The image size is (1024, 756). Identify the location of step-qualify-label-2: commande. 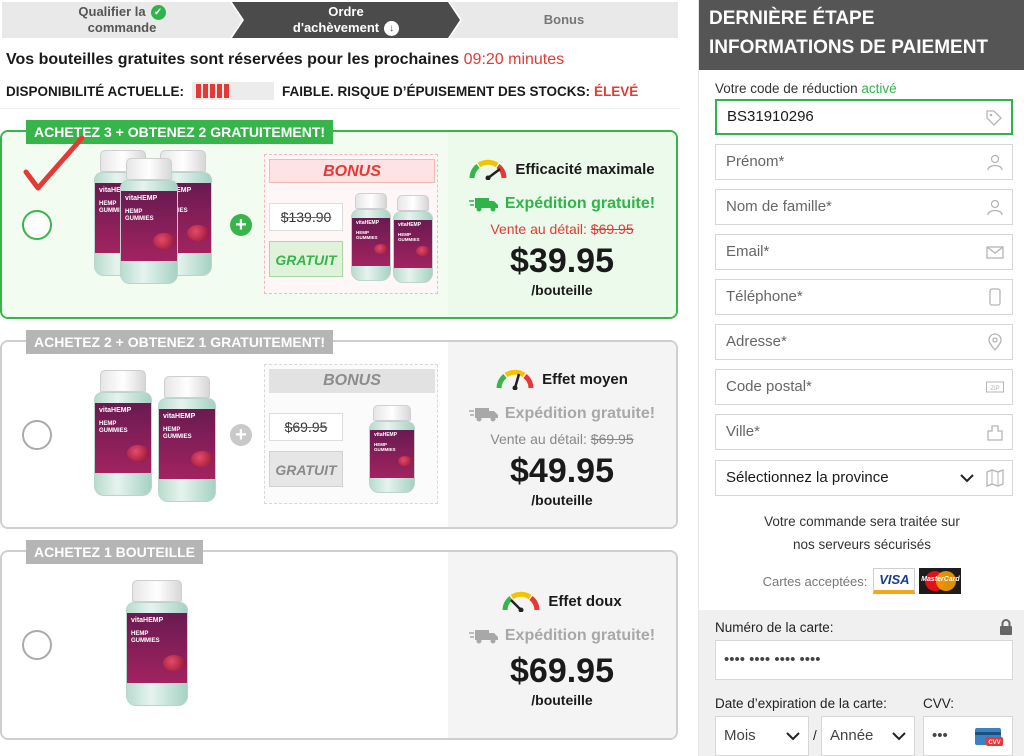
(122, 28).